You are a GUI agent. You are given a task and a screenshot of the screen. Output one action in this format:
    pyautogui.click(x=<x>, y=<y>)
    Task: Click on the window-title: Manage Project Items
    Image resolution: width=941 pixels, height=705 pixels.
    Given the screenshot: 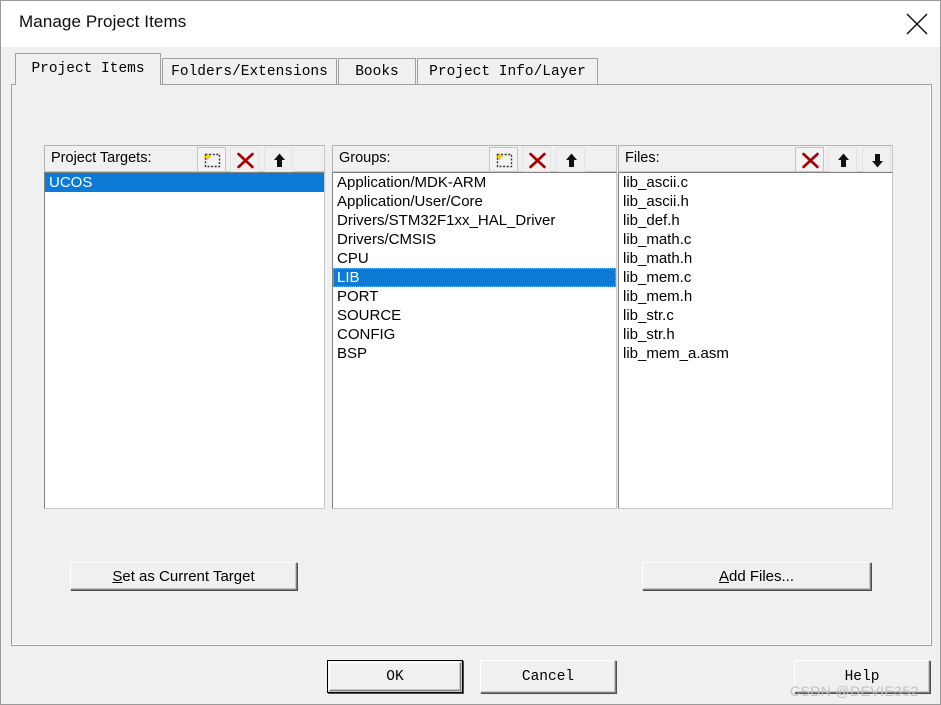 What is the action you would take?
    pyautogui.click(x=103, y=21)
    